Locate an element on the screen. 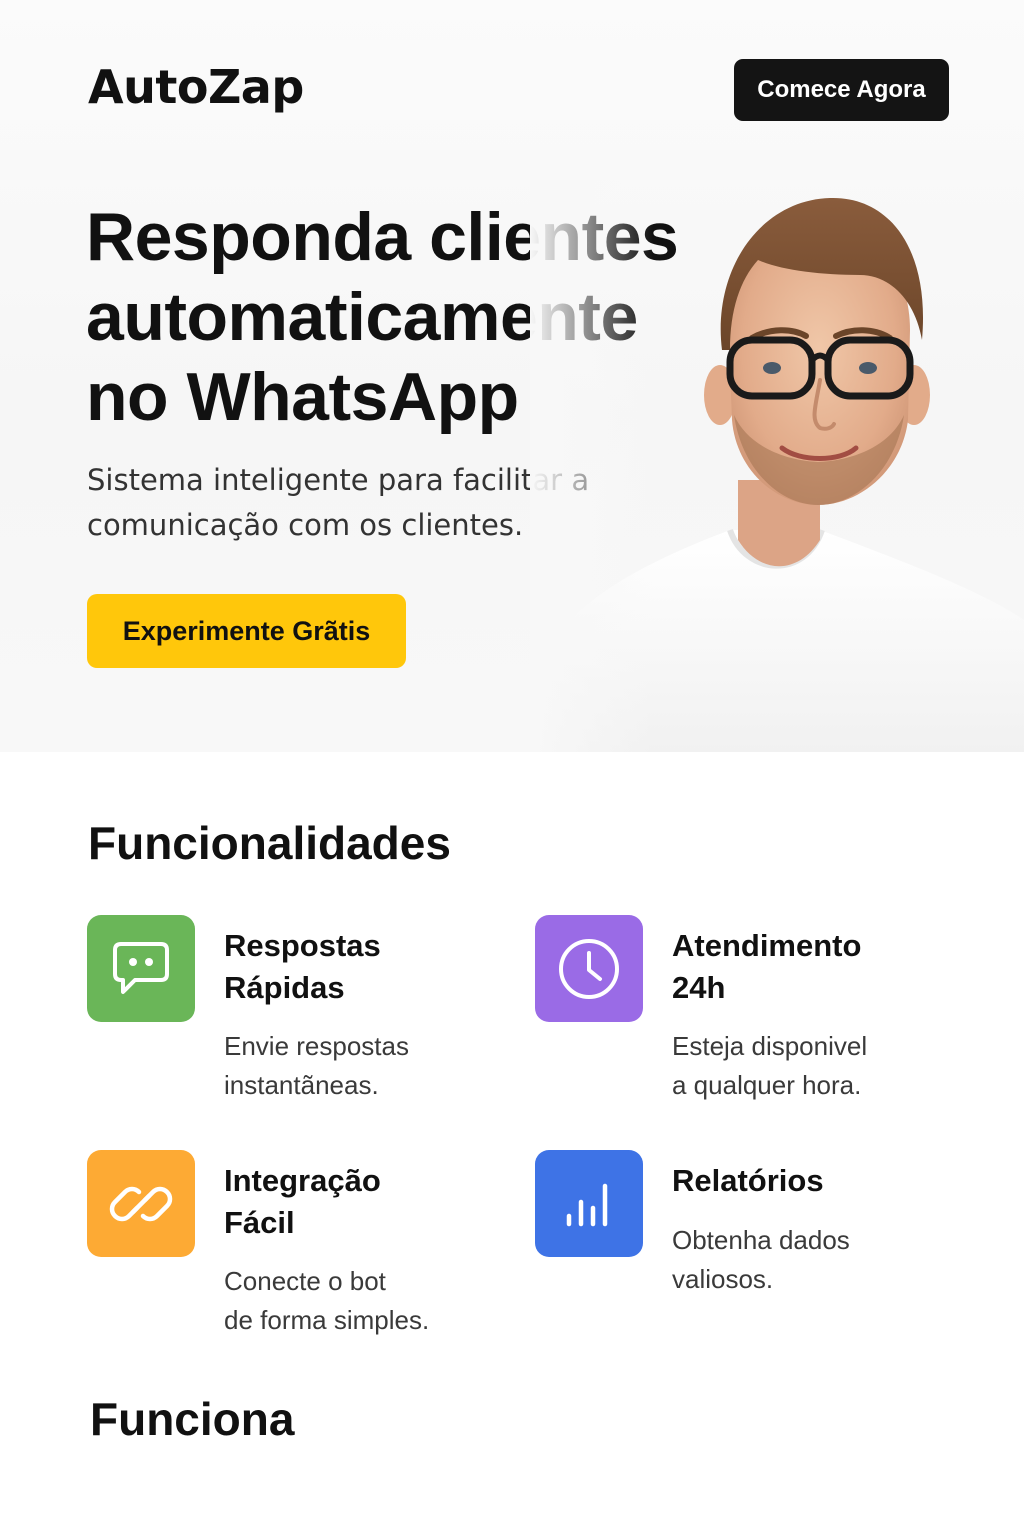 Image resolution: width=1024 pixels, height=1536 pixels. feature-desc-line: Esteja disponivel is located at coordinates (770, 1046).